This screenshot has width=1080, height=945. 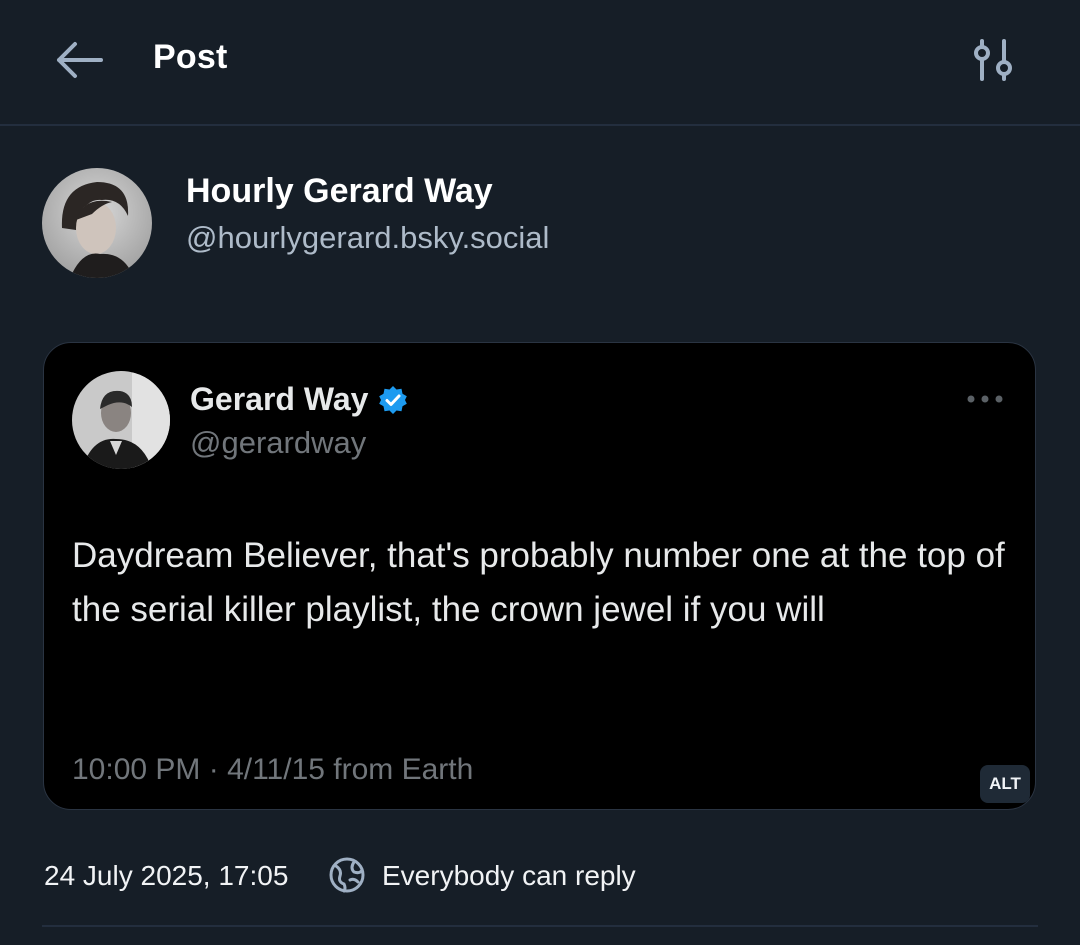 What do you see at coordinates (190, 57) in the screenshot?
I see `page-title: Post` at bounding box center [190, 57].